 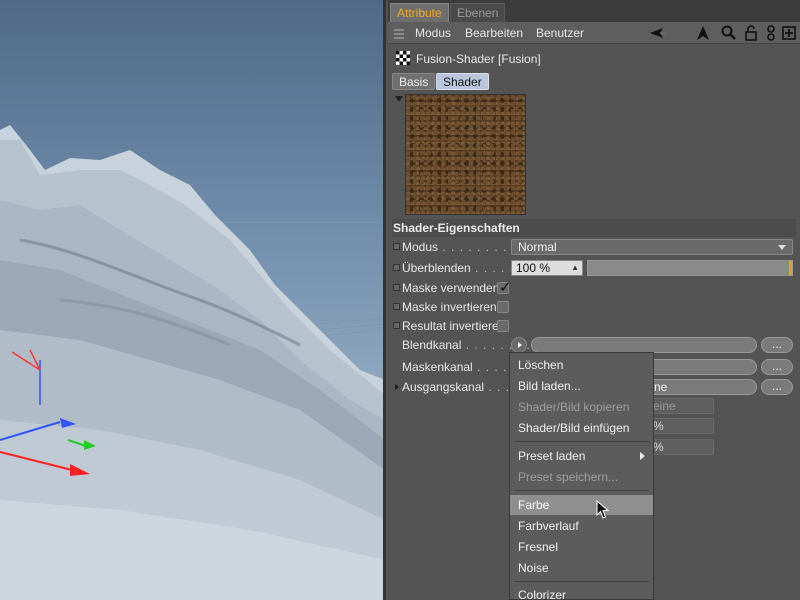 What do you see at coordinates (397, 387) in the screenshot?
I see `expand-triangle-icon` at bounding box center [397, 387].